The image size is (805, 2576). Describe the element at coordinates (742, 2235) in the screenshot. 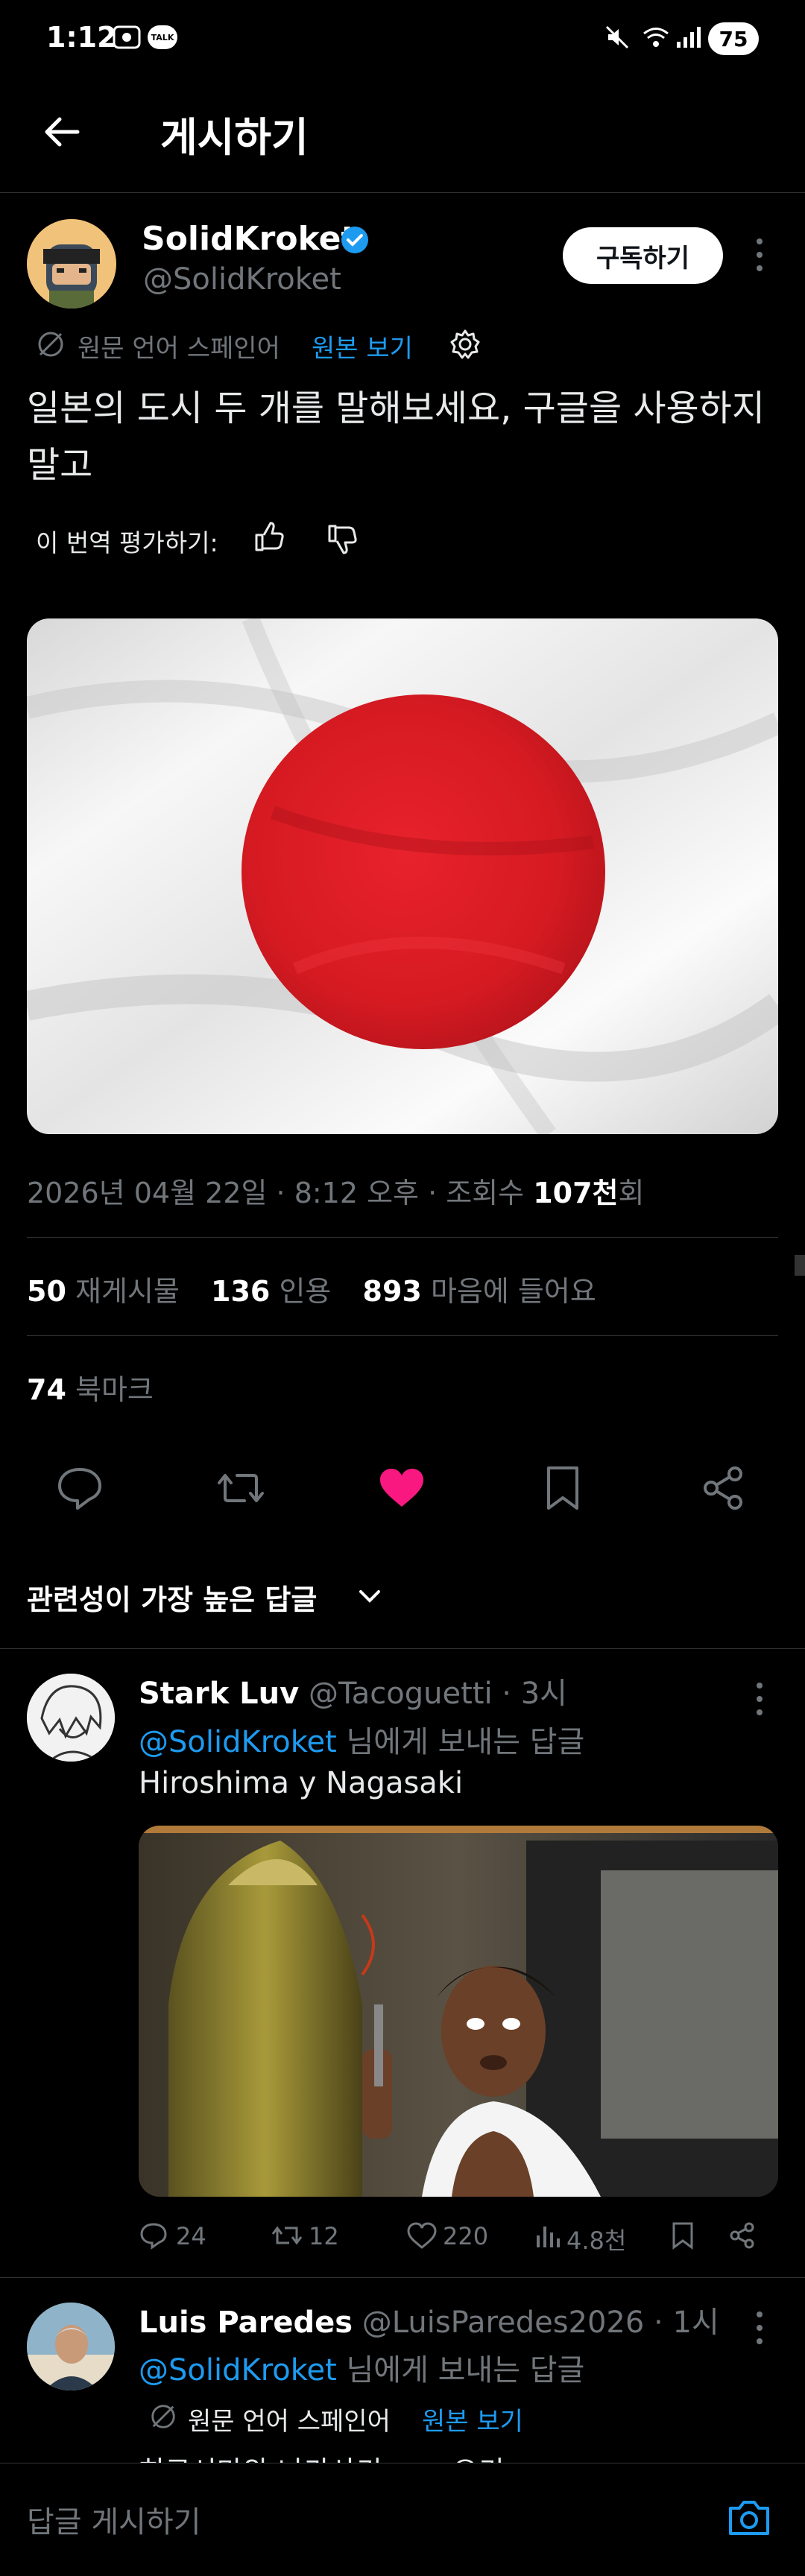

I see `reply-share-icon` at that location.